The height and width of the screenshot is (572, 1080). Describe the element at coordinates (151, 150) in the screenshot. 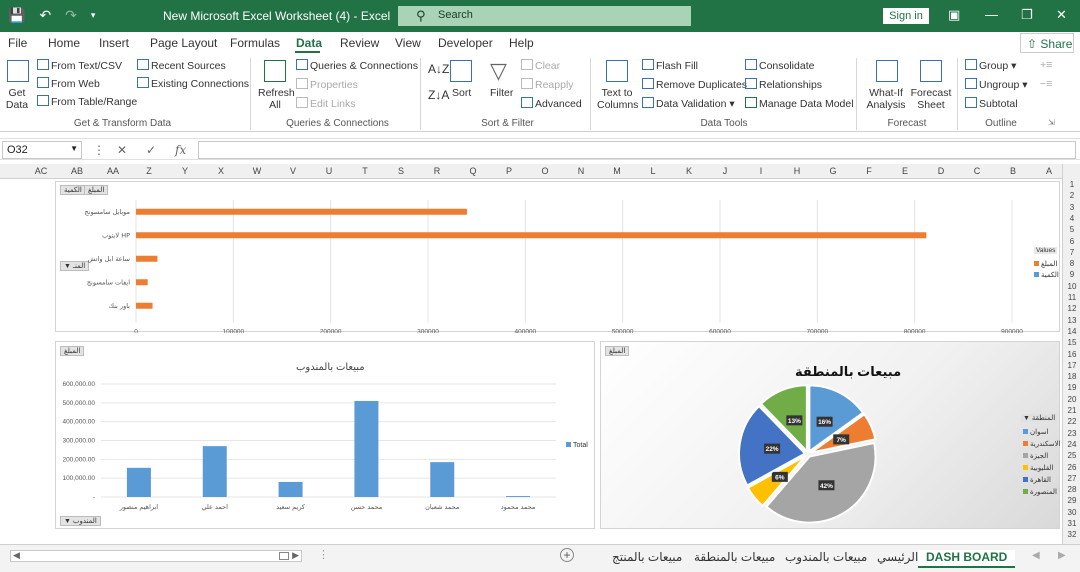

I see `enter-icon: ✓` at that location.